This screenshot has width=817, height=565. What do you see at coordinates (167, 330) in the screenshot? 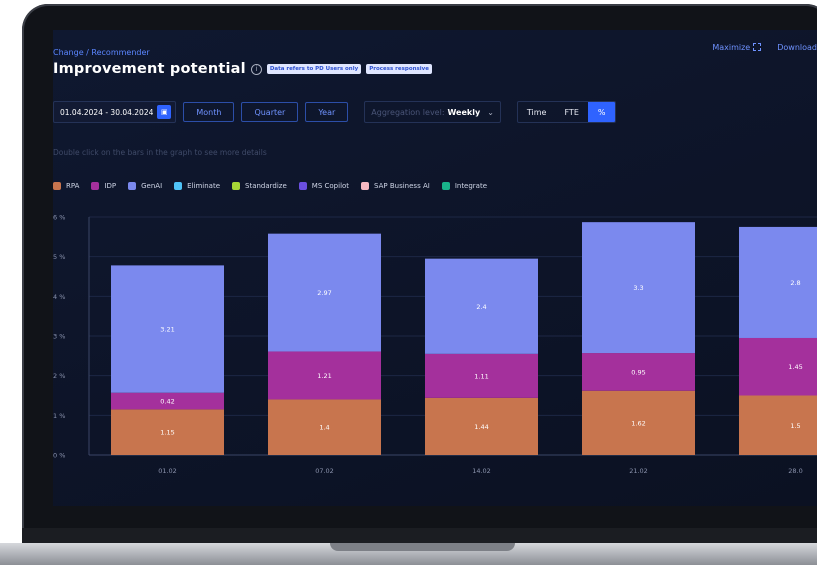
I see `data-label: 3.21` at bounding box center [167, 330].